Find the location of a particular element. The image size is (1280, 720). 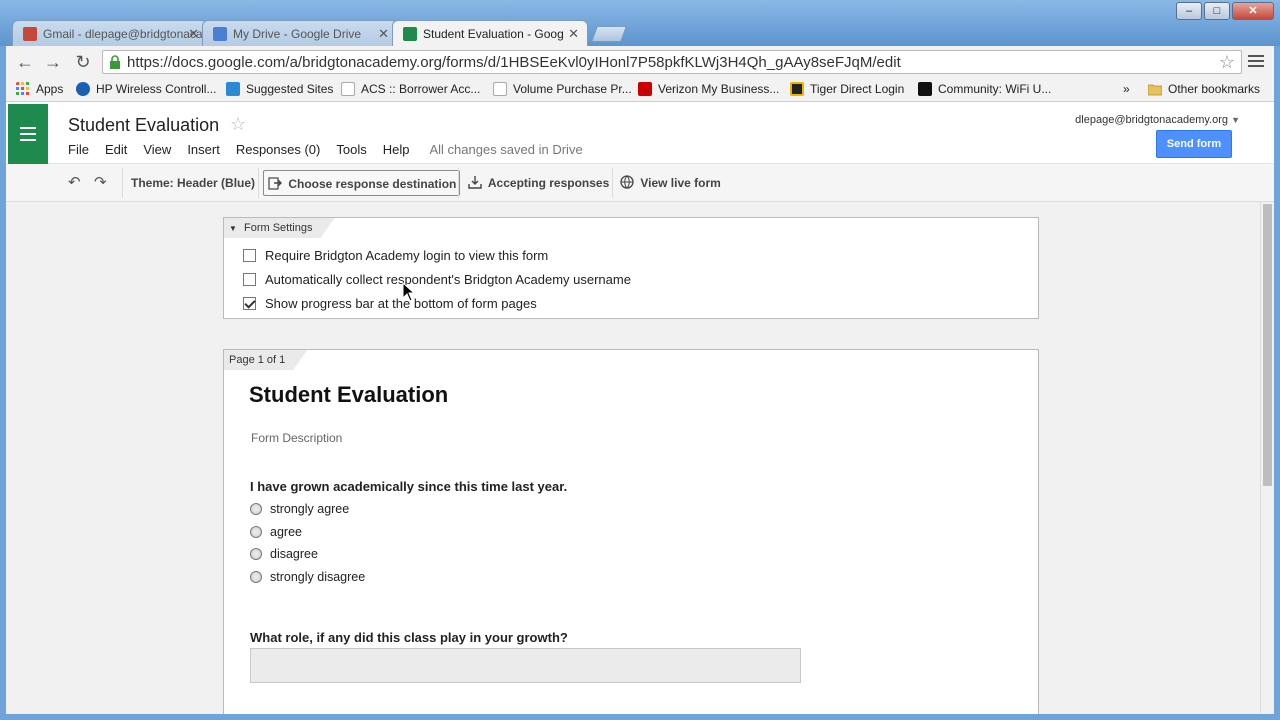

suggested-sites-icon is located at coordinates (233, 89).